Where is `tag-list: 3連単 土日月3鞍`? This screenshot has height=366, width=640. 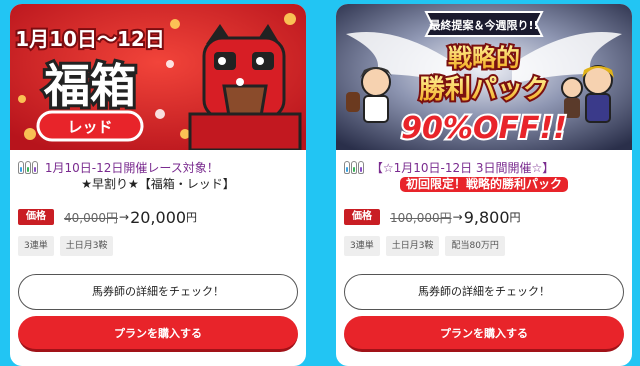
tag-list: 3連単 土日月3鞍 is located at coordinates (66, 246).